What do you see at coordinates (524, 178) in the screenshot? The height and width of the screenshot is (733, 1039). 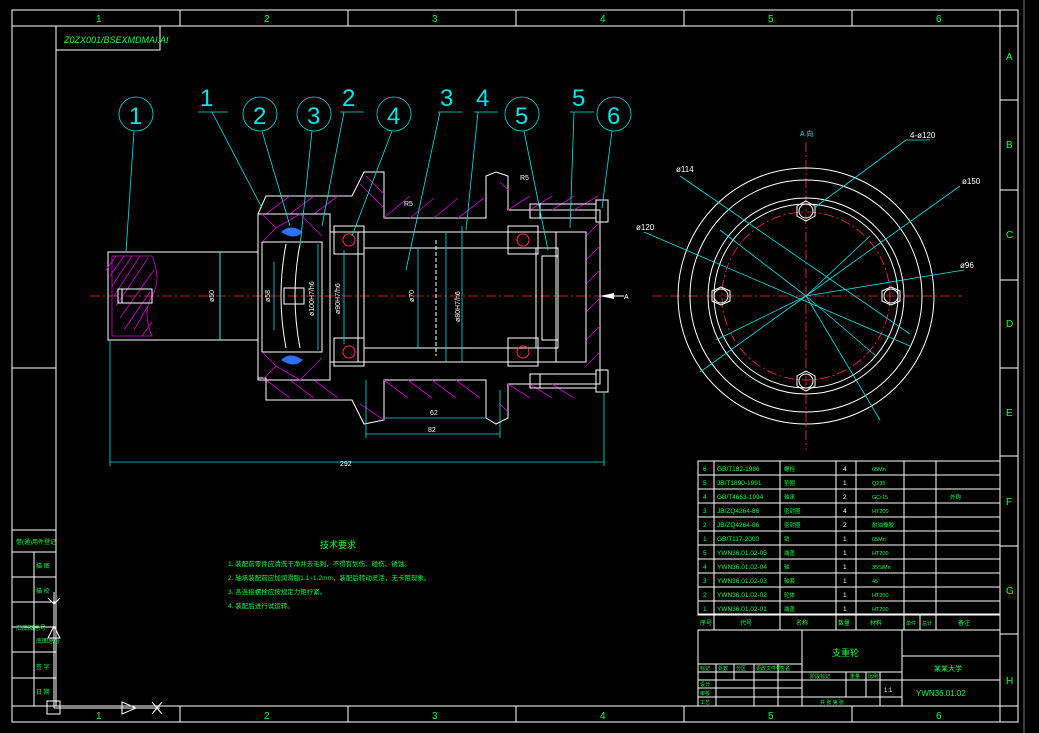 I see `dim-r5-right: R5` at bounding box center [524, 178].